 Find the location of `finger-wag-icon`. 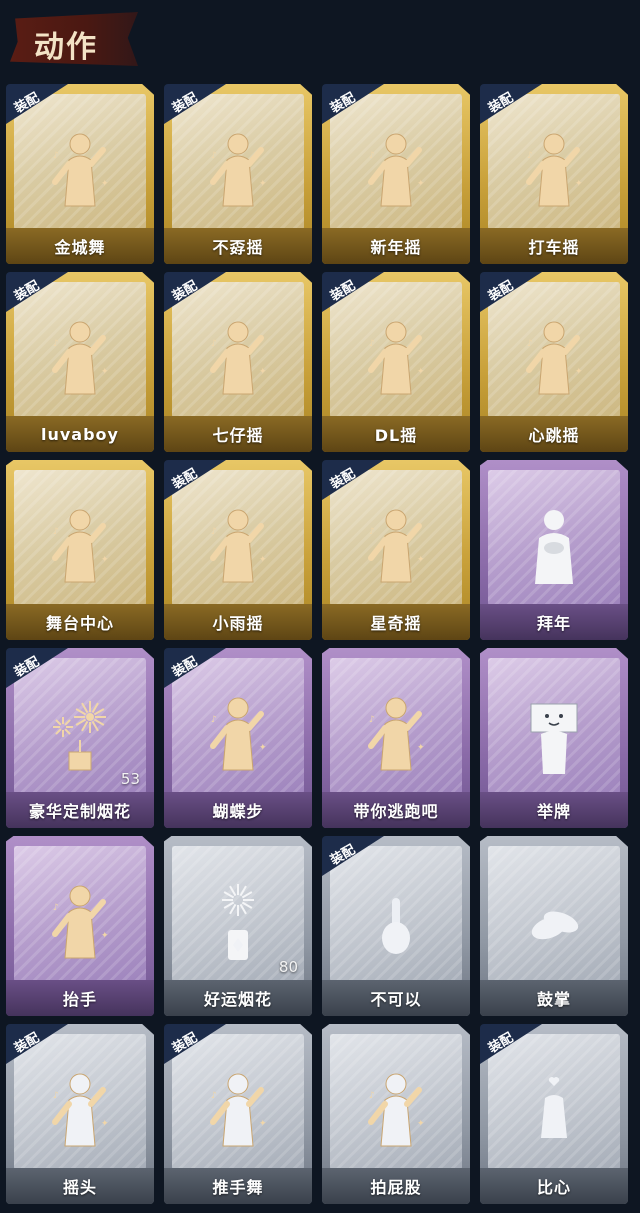

finger-wag-icon is located at coordinates (396, 925).